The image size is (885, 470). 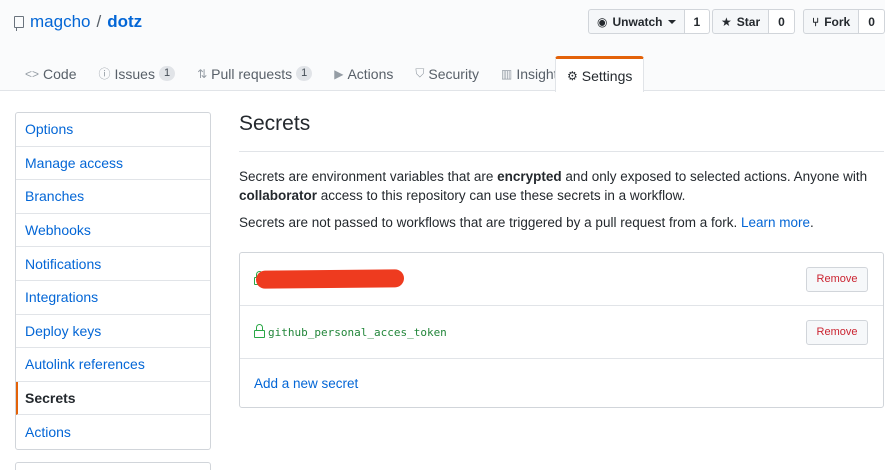 What do you see at coordinates (370, 73) in the screenshot?
I see `tab-label: Actions` at bounding box center [370, 73].